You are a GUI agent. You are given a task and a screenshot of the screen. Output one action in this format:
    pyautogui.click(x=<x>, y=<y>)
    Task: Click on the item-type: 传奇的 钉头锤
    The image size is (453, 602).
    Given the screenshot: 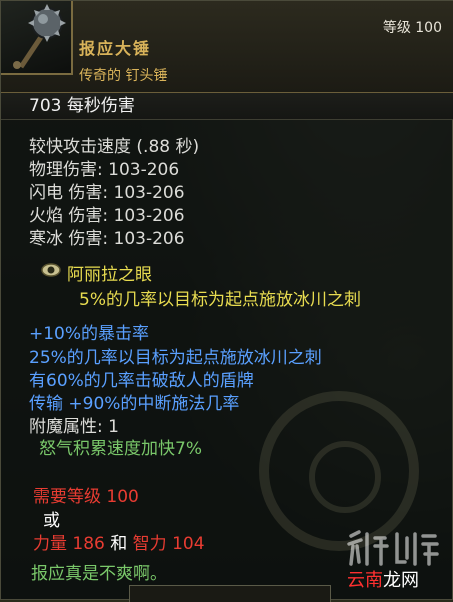 What is the action you would take?
    pyautogui.click(x=123, y=76)
    